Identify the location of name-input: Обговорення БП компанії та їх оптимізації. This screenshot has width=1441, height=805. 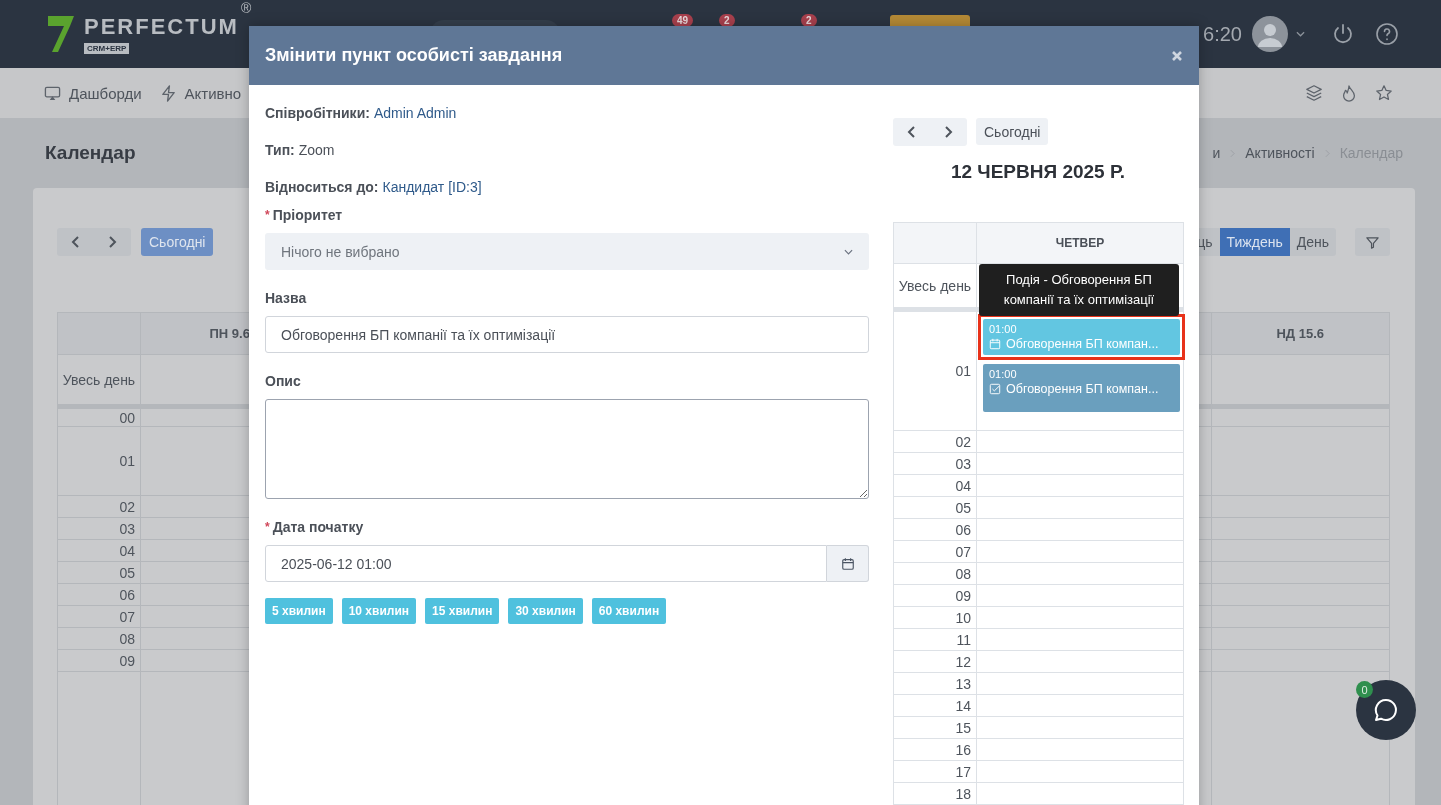
(567, 334).